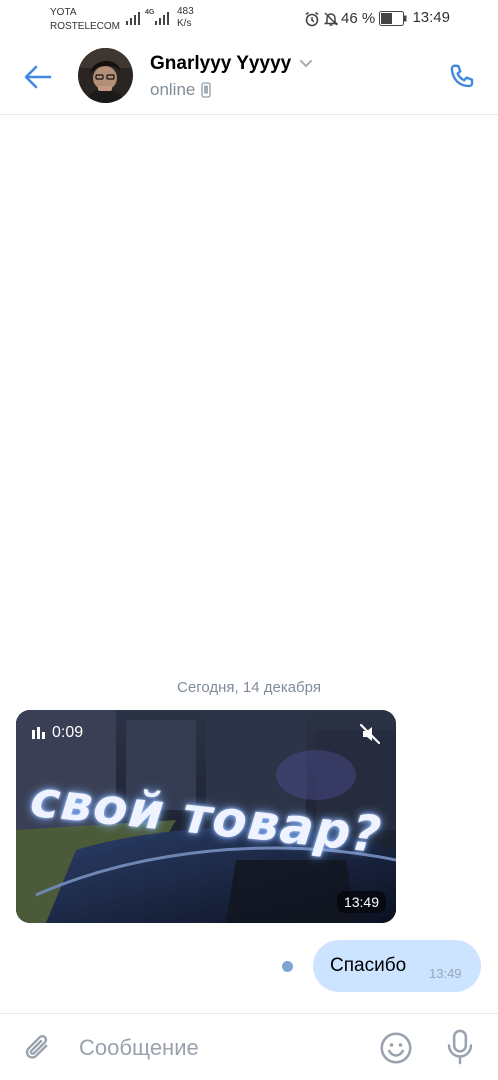 The width and height of the screenshot is (498, 1080). What do you see at coordinates (358, 18) in the screenshot?
I see `battery-percent: 46 %` at bounding box center [358, 18].